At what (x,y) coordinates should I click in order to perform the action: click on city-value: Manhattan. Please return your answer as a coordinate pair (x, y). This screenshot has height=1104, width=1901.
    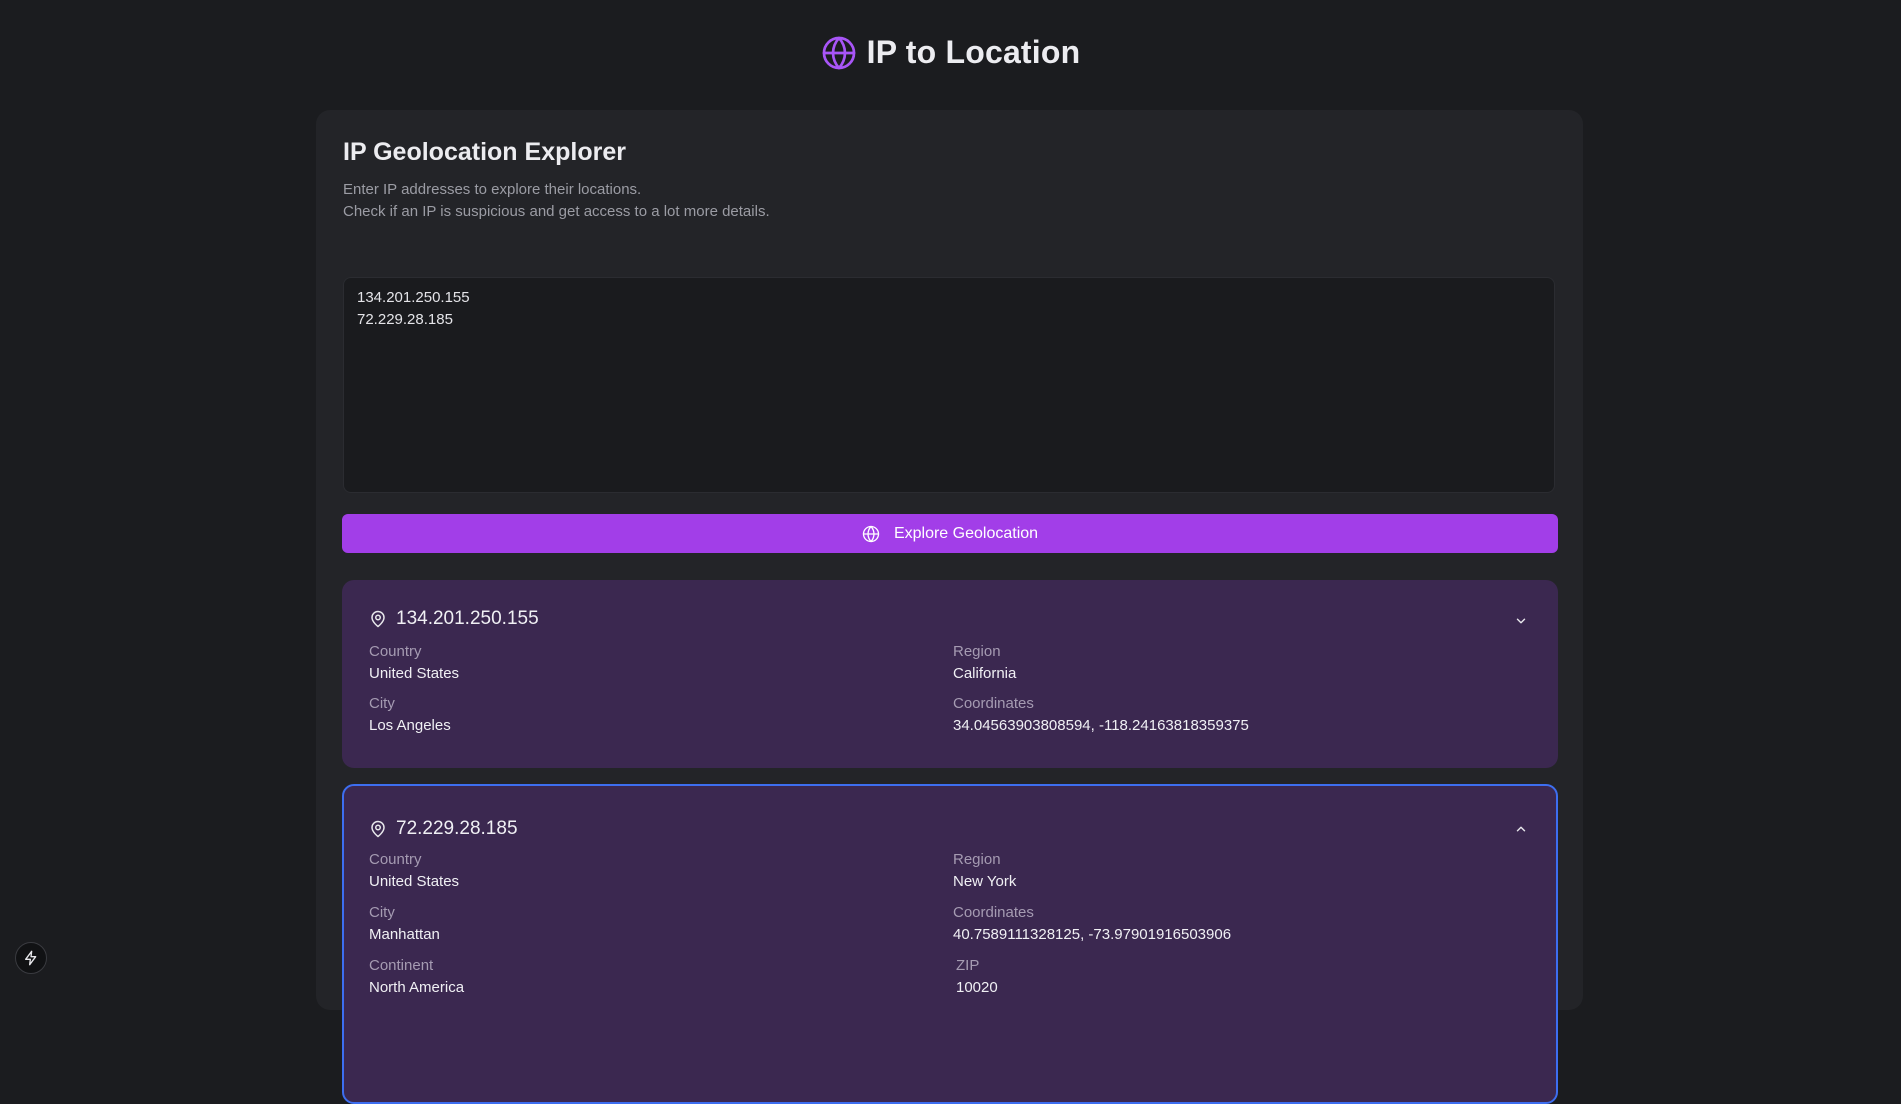
    Looking at the image, I should click on (404, 934).